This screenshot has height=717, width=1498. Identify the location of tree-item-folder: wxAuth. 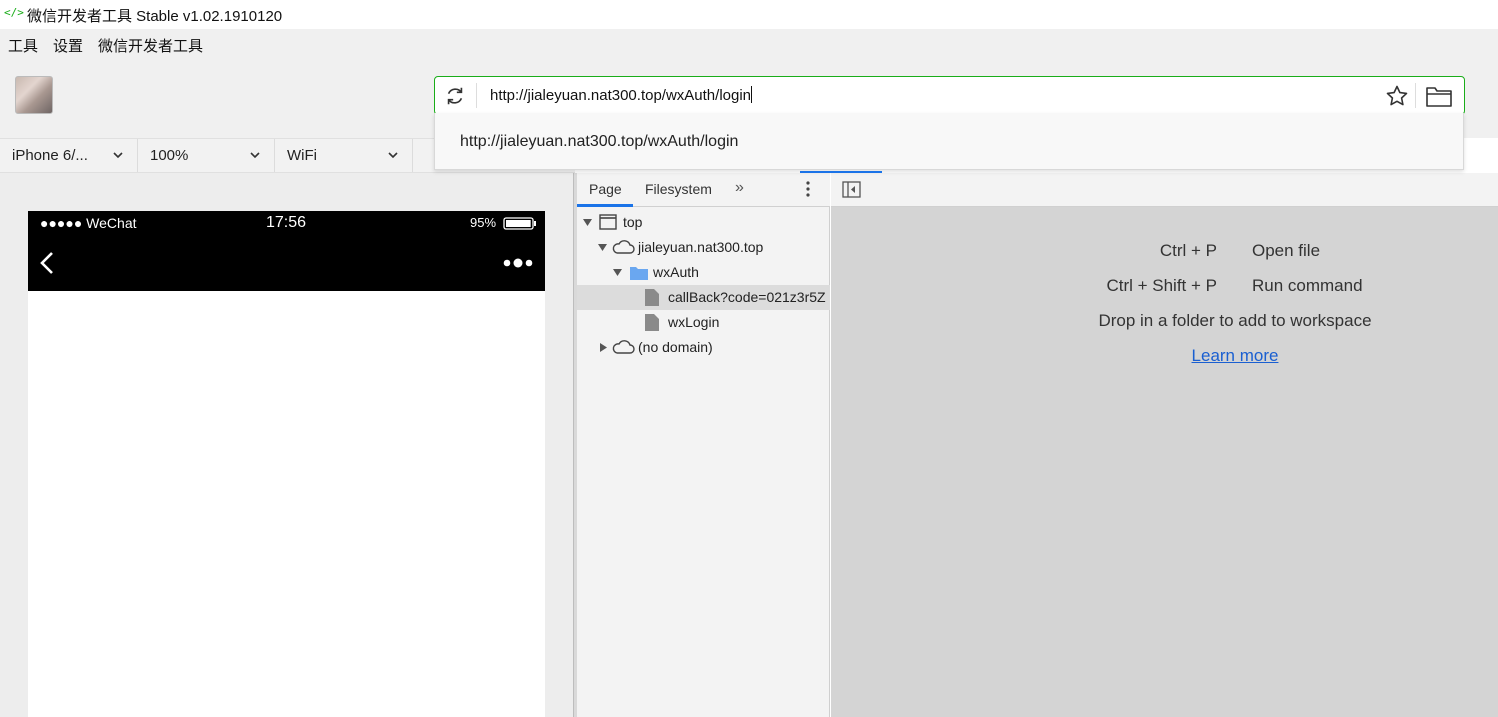
(703, 272).